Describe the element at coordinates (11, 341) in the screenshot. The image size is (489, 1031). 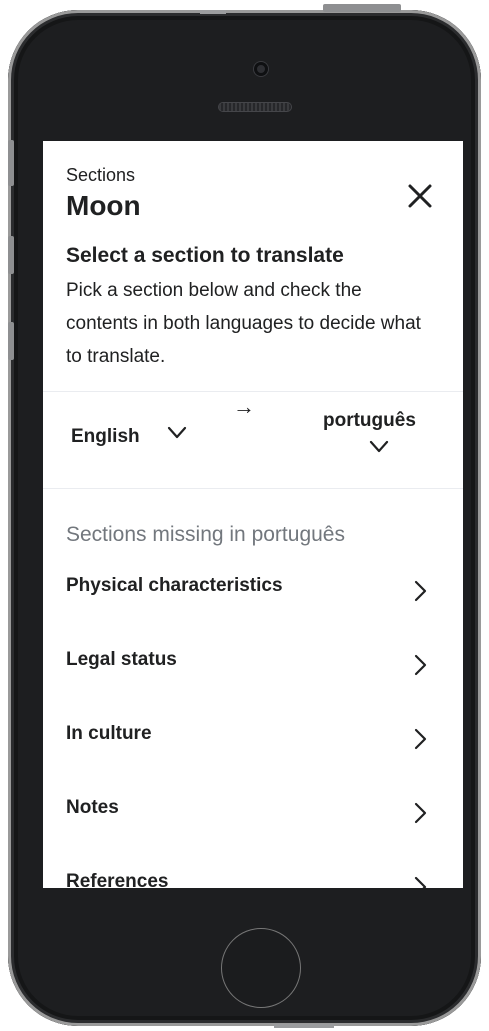
I see `volume-down-button` at that location.